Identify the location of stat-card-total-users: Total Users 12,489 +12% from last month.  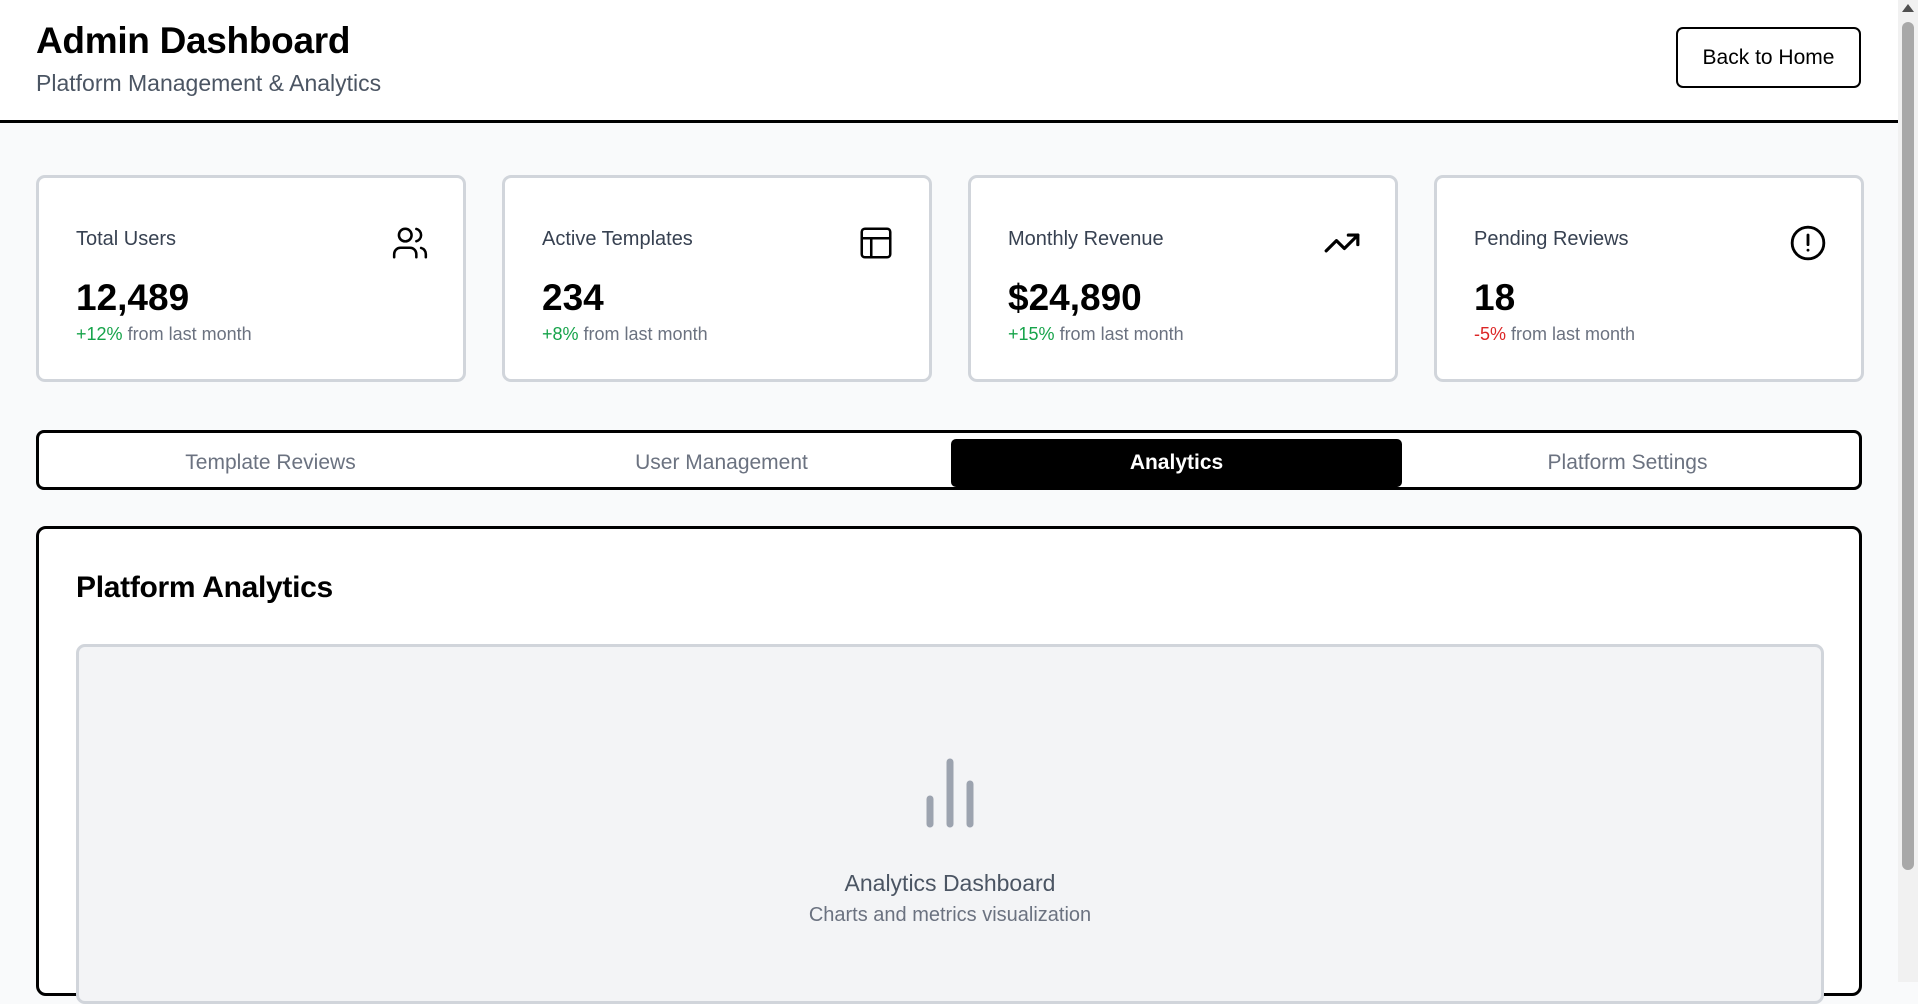
(251, 278).